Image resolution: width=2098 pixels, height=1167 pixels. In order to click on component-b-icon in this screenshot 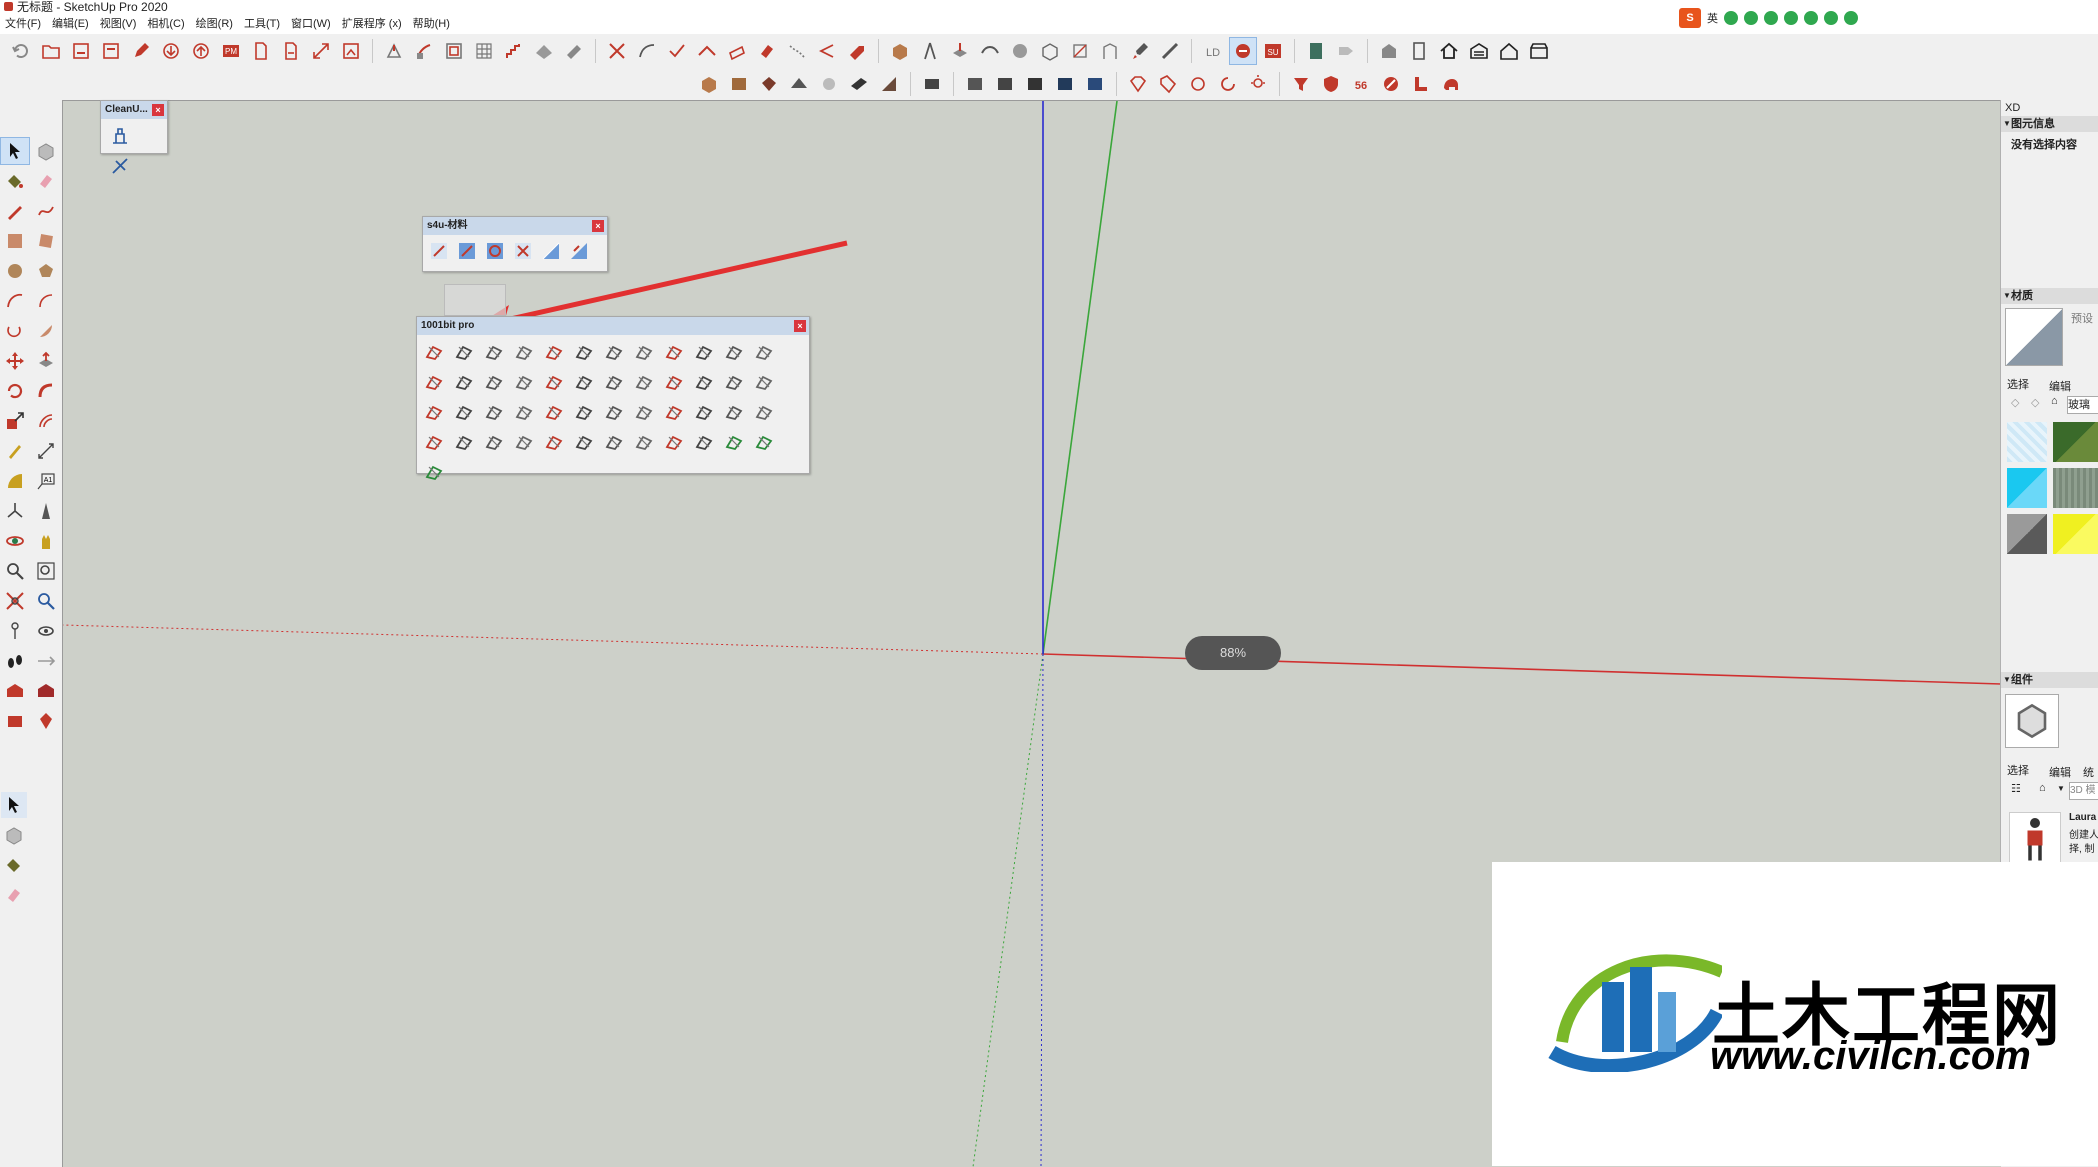, I will do `click(1005, 84)`.